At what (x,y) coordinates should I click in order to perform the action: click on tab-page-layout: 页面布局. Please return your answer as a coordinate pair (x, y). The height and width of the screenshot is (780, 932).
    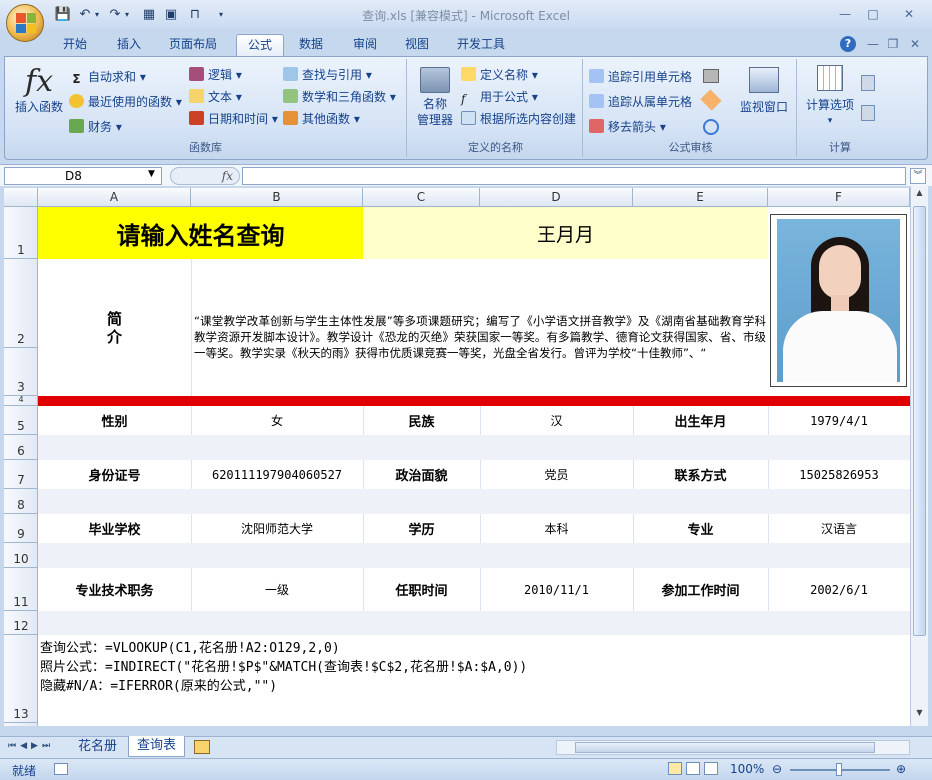
    Looking at the image, I should click on (193, 45).